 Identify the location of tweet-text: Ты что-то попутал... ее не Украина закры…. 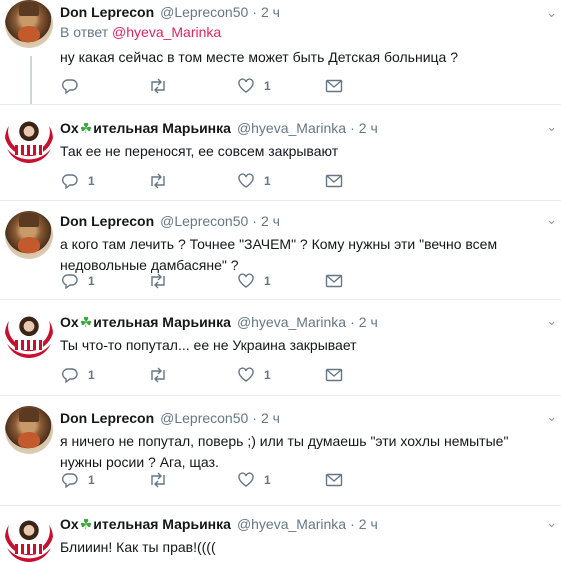
(208, 345).